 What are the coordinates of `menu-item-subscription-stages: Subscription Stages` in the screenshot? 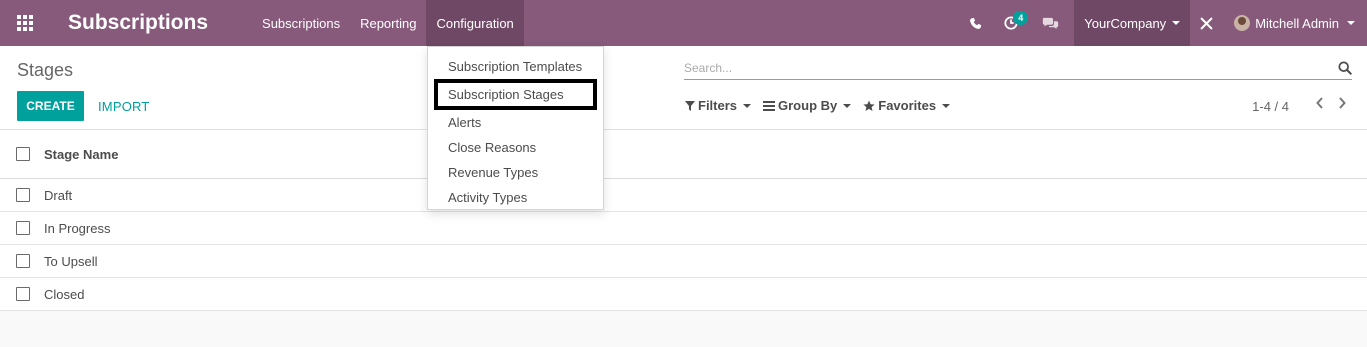 It's located at (515, 94).